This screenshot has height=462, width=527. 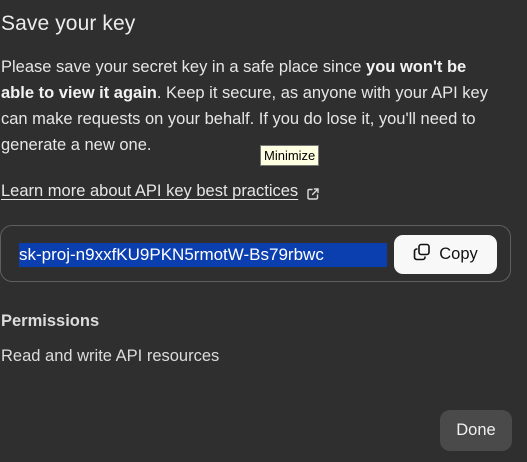 What do you see at coordinates (68, 23) in the screenshot?
I see `dialog-title: Save your key` at bounding box center [68, 23].